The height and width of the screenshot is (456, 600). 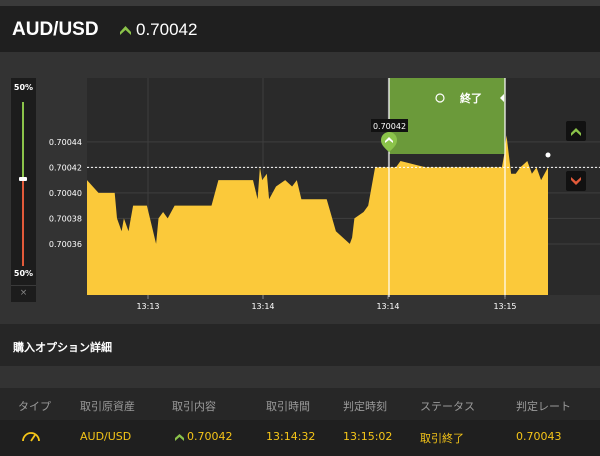 I want to click on last-price-dot, so click(x=548, y=155).